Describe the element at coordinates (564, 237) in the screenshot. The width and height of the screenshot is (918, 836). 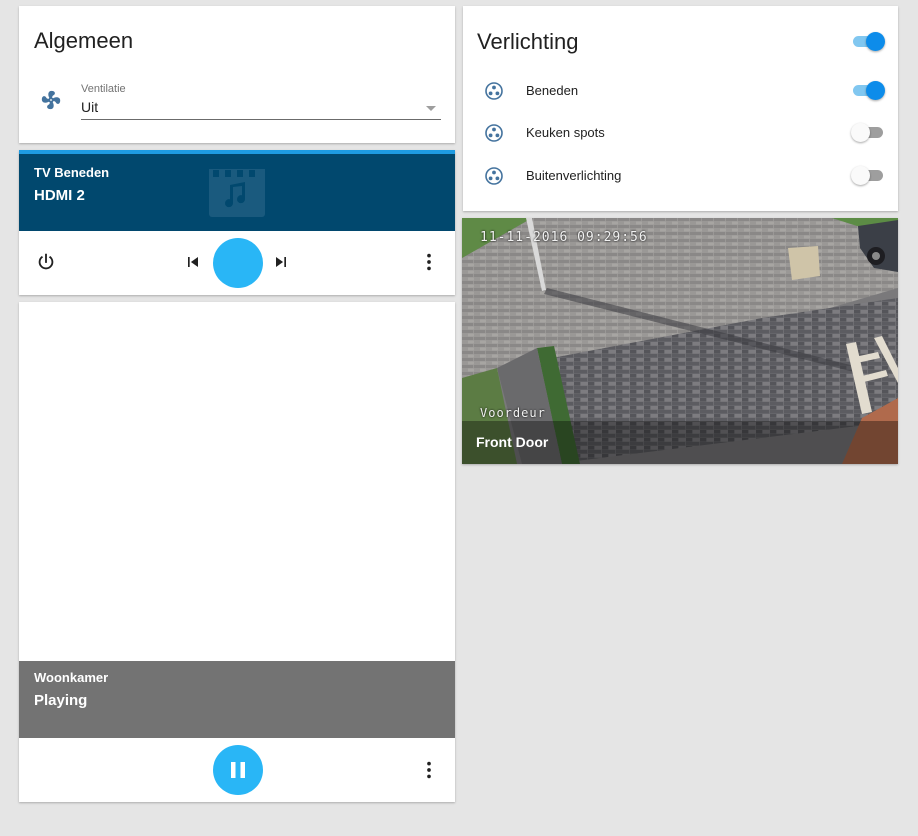
I see `camera-timestamp: 11-11-2016 09:29:56` at that location.